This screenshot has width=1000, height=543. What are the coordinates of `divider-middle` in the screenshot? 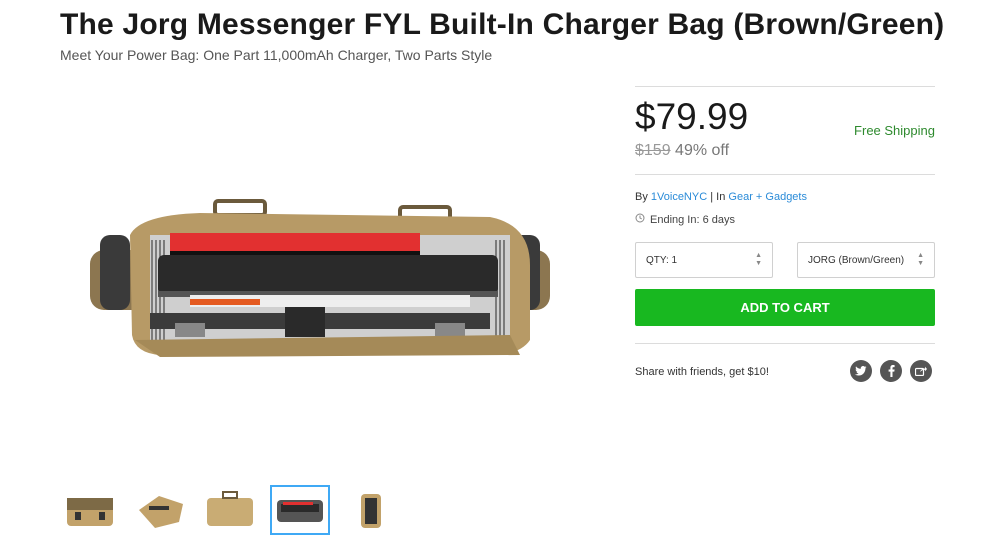 It's located at (785, 174).